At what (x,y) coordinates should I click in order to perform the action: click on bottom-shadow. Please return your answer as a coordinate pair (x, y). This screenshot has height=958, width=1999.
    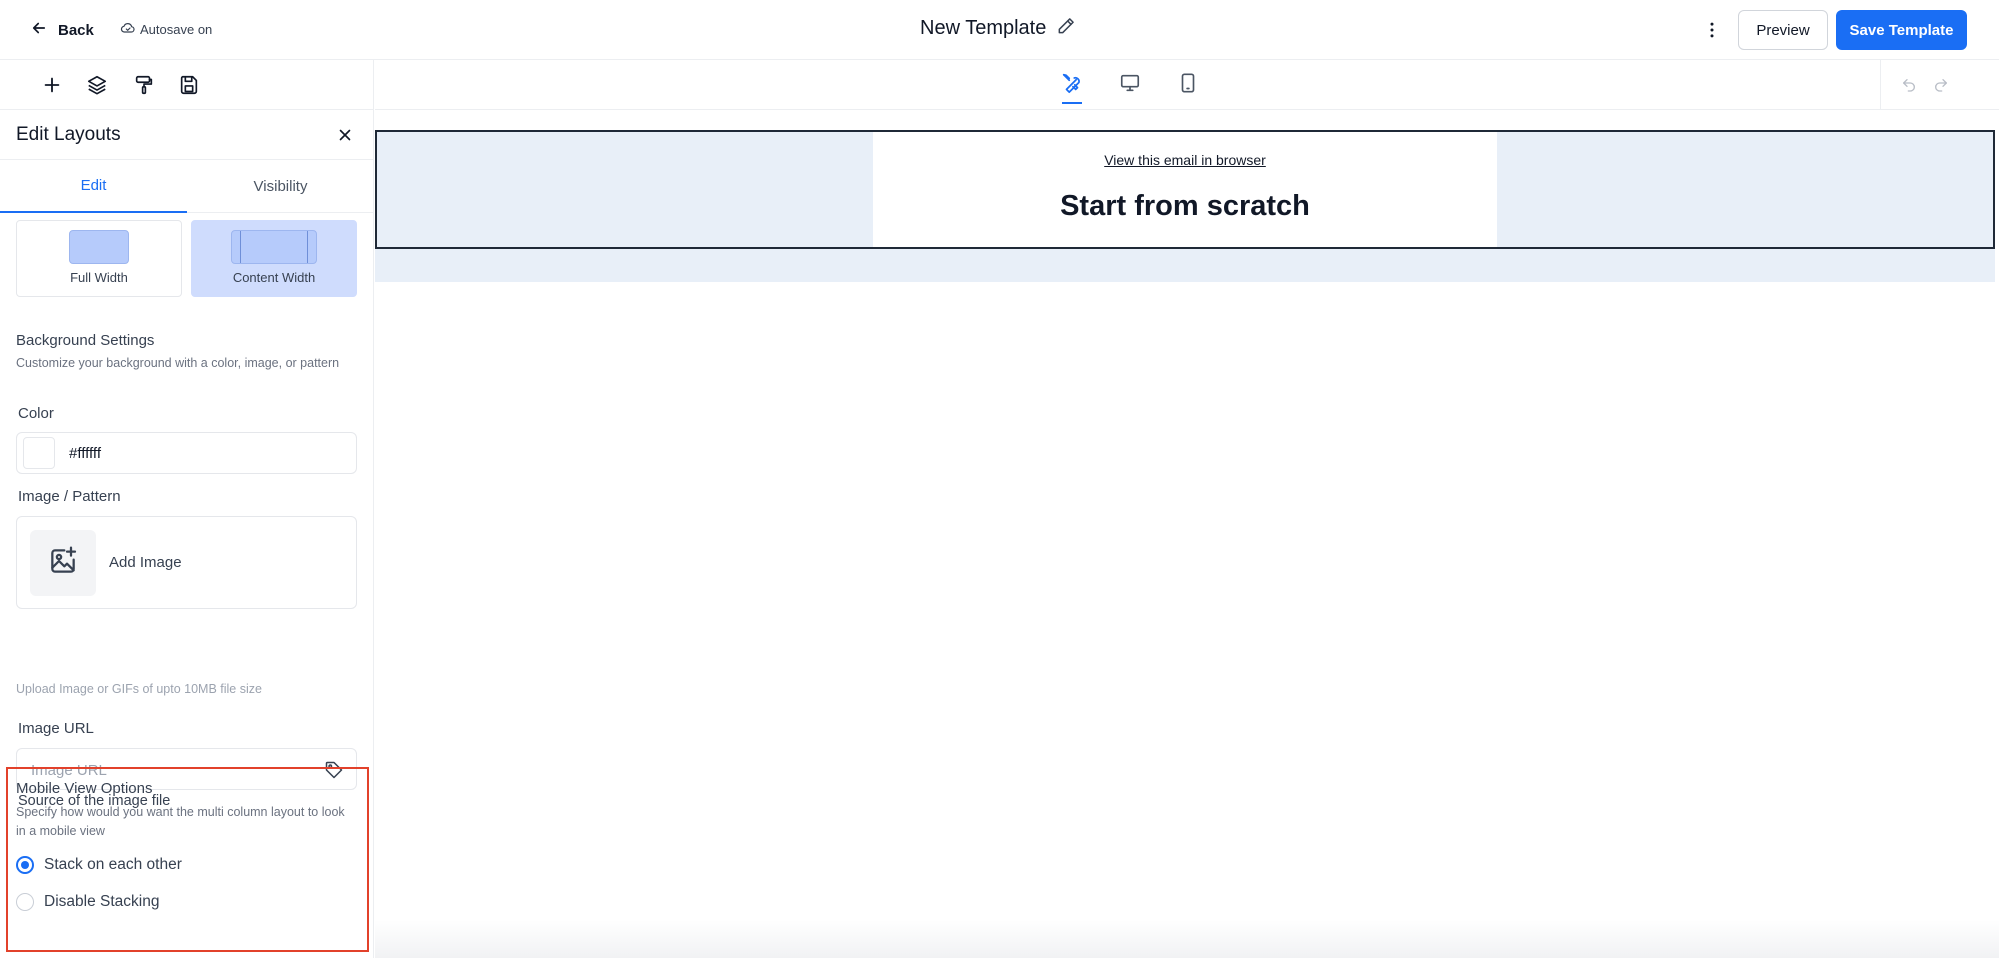
    Looking at the image, I should click on (1187, 939).